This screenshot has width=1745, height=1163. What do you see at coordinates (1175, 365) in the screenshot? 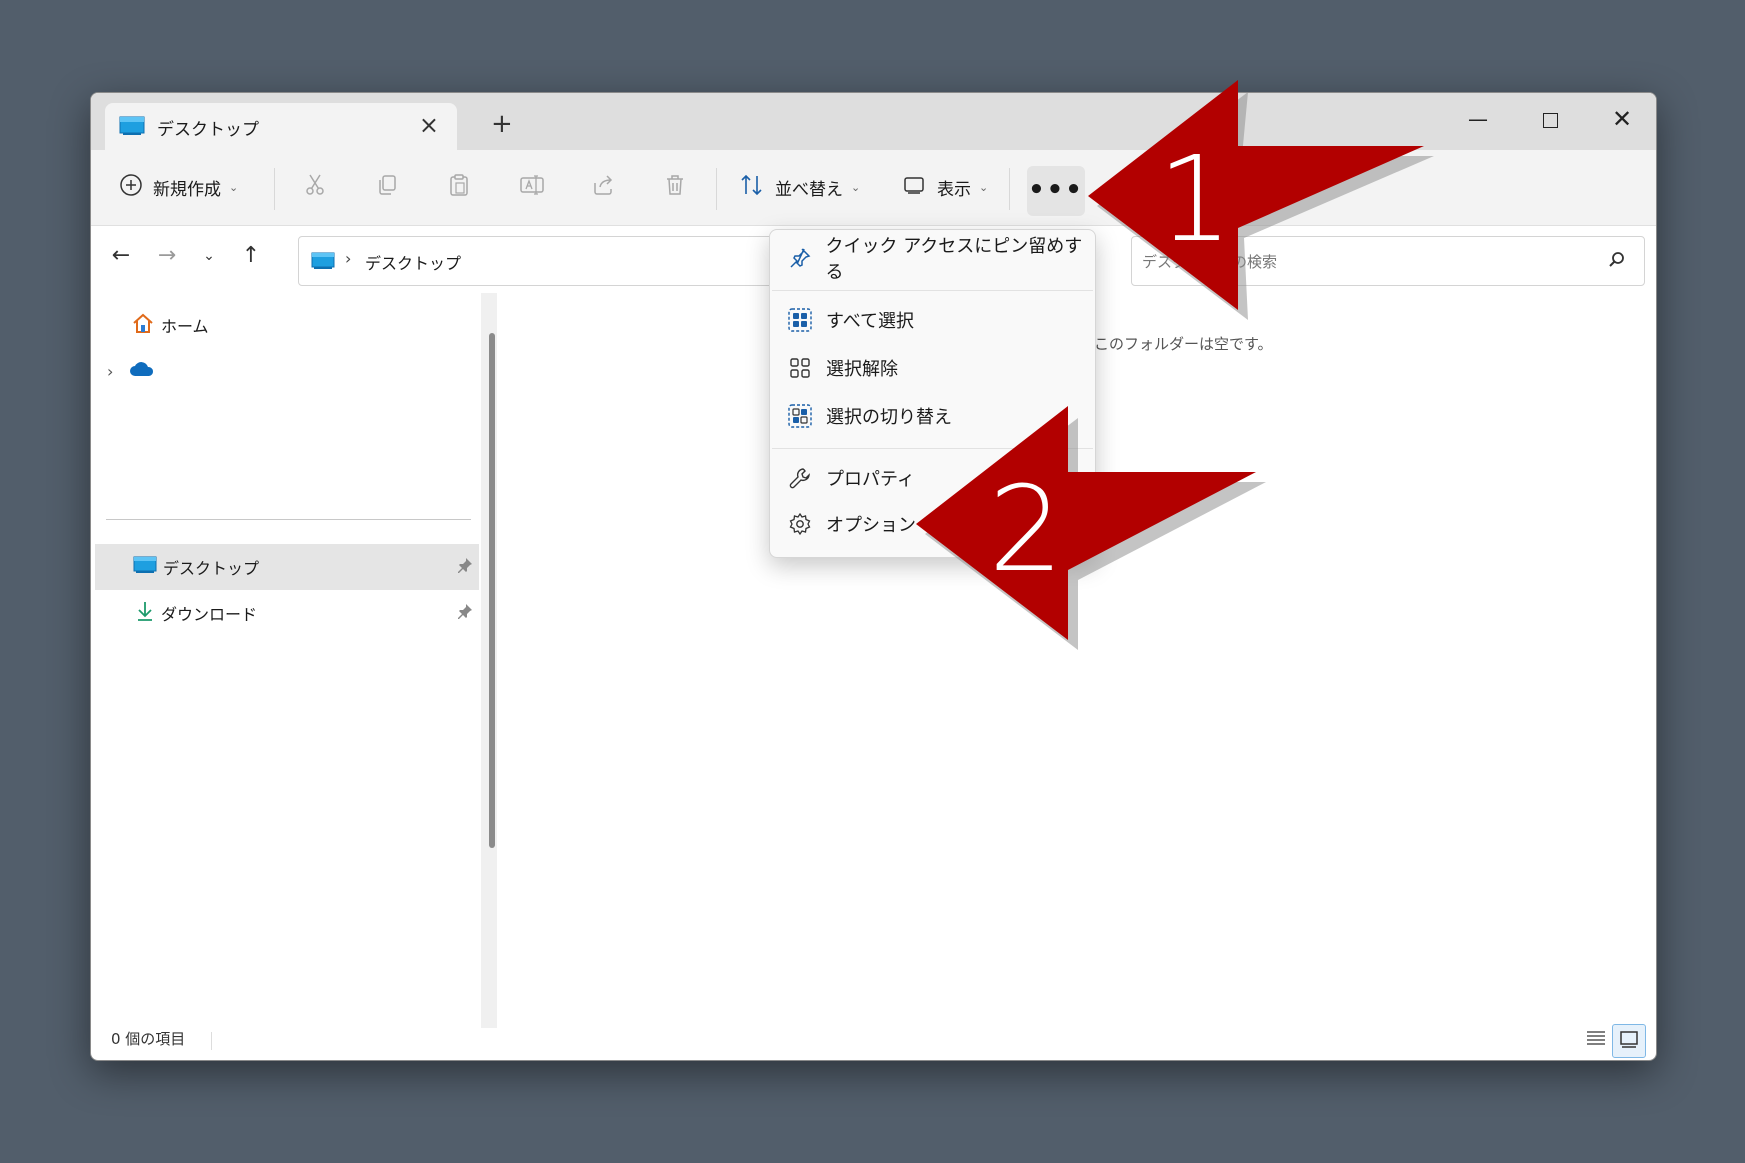
I see `annotation-overlay: 1 2` at bounding box center [1175, 365].